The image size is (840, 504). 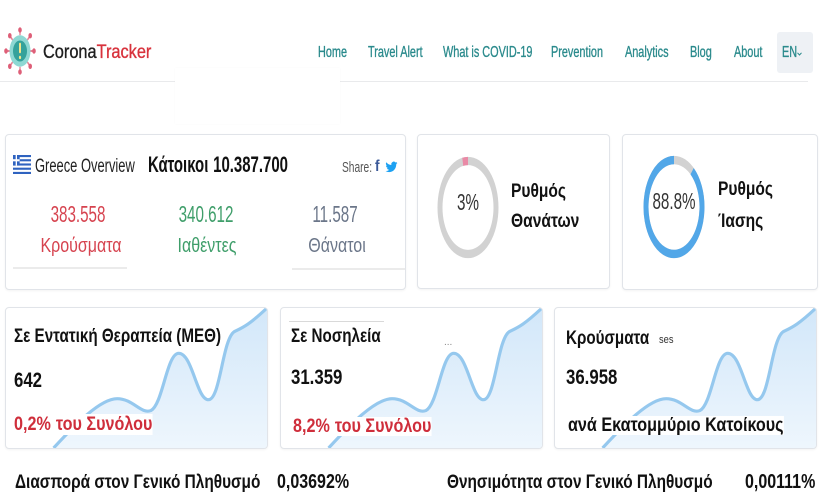 What do you see at coordinates (317, 377) in the screenshot?
I see `hospitalized-value: 31.359` at bounding box center [317, 377].